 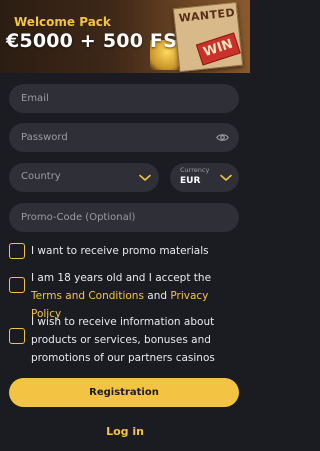 What do you see at coordinates (84, 177) in the screenshot?
I see `country-select: Country` at bounding box center [84, 177].